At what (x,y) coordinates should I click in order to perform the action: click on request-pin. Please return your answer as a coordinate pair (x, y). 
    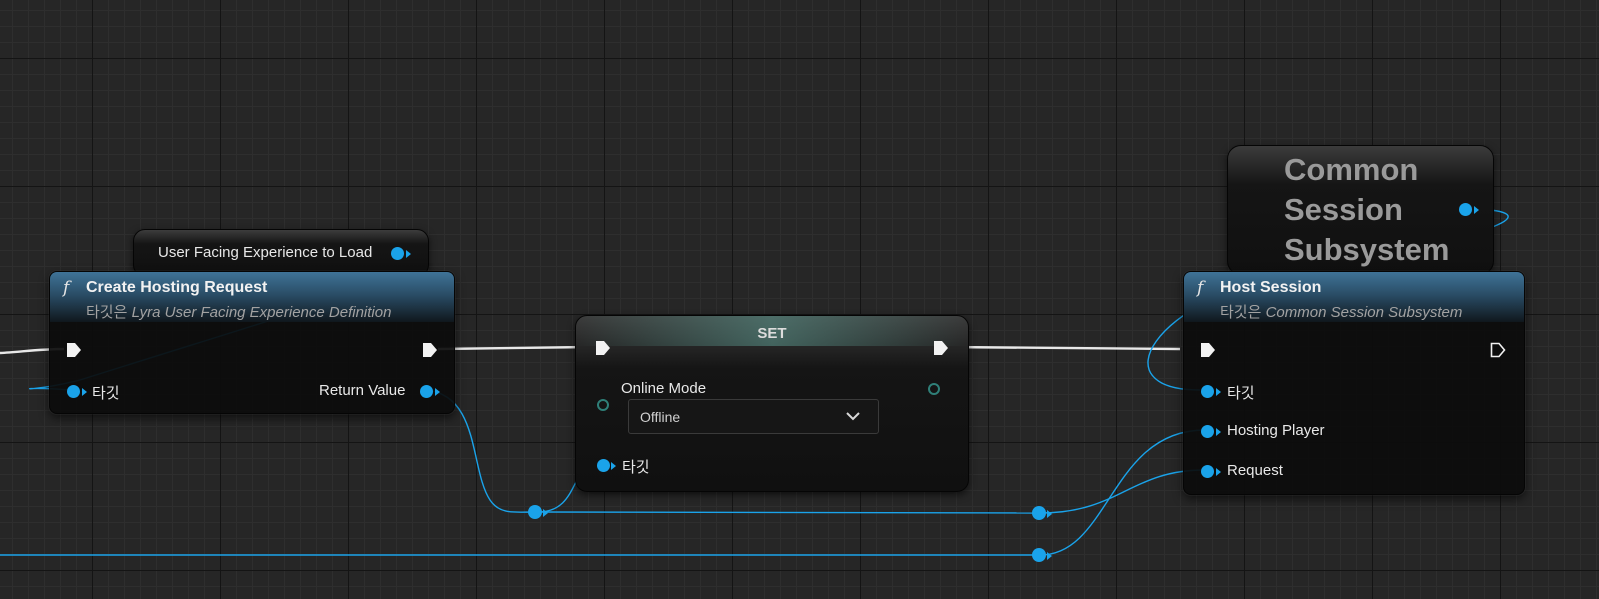
    Looking at the image, I should click on (1207, 471).